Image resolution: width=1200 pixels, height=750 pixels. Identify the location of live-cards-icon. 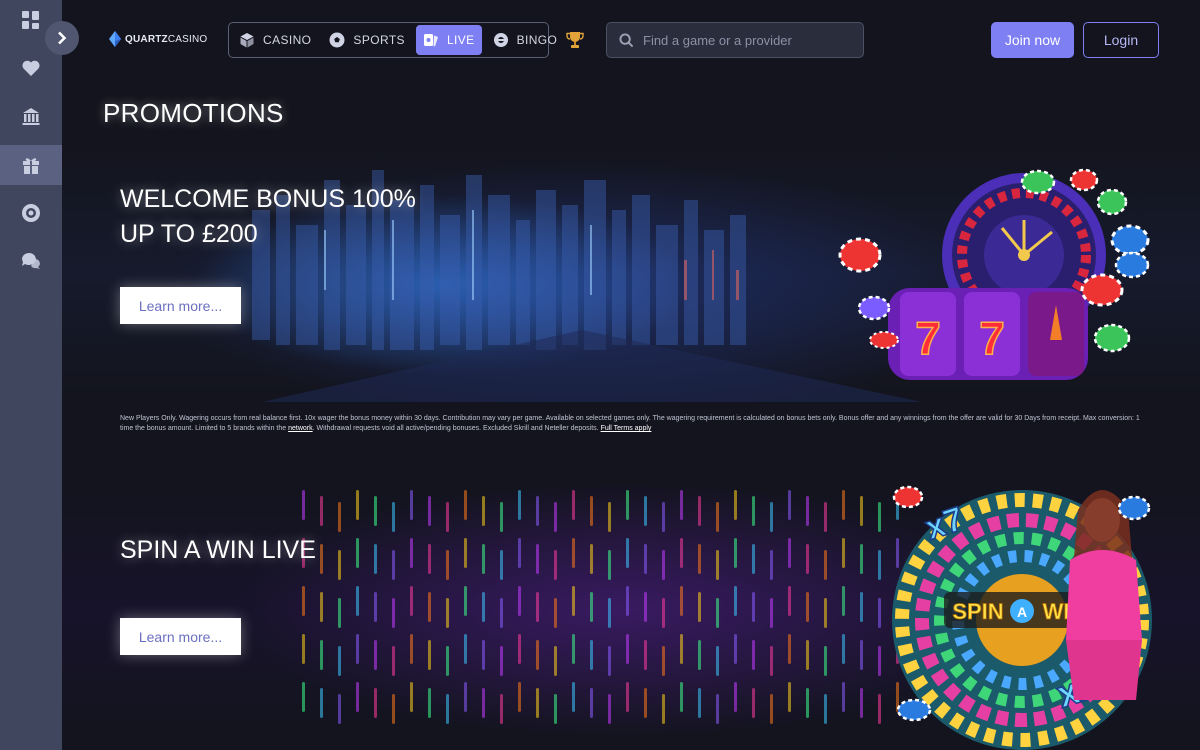
(430, 40).